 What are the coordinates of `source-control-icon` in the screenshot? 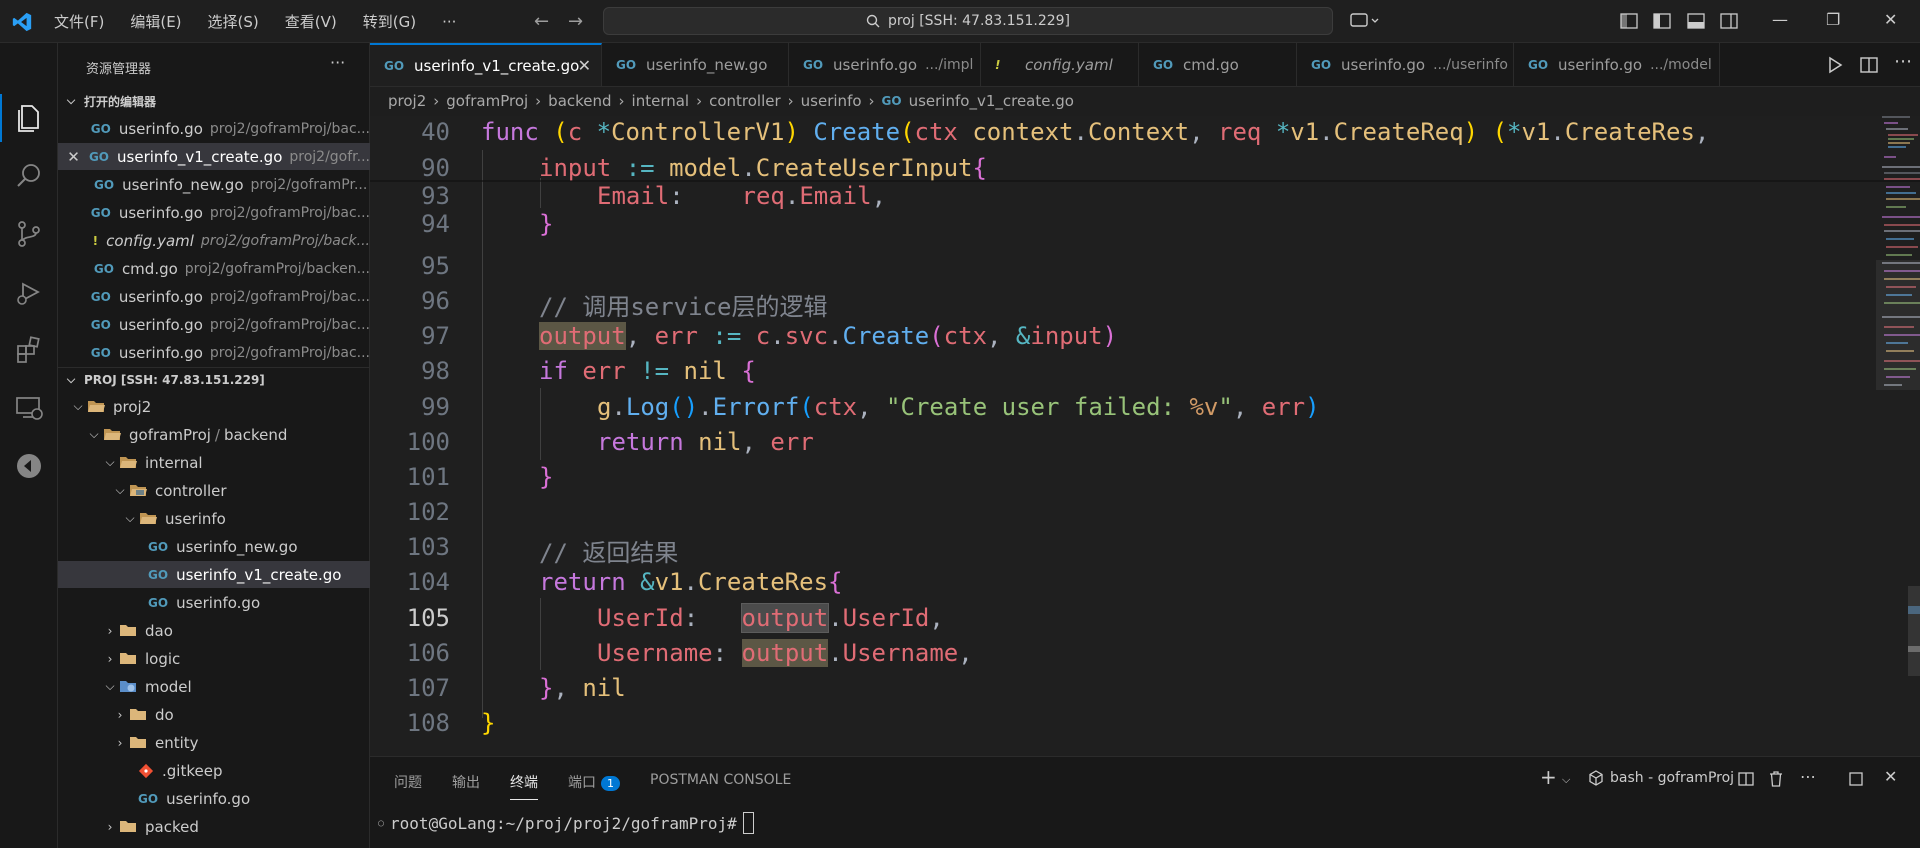 It's located at (29, 234).